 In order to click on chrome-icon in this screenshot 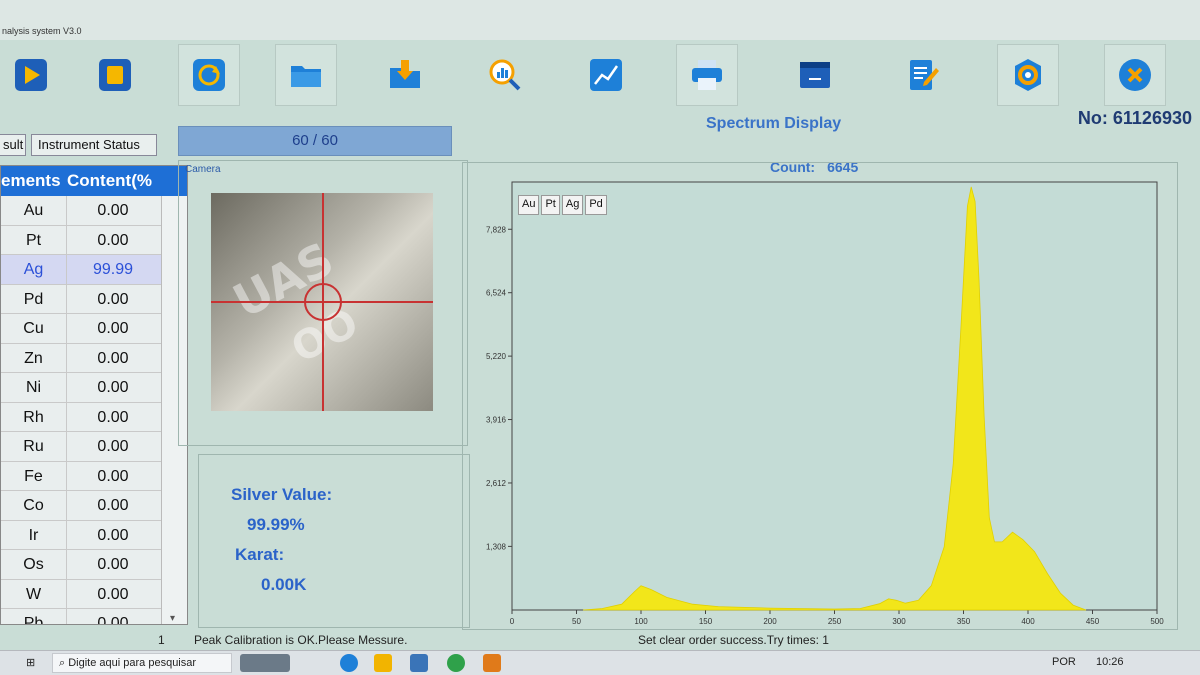, I will do `click(456, 663)`.